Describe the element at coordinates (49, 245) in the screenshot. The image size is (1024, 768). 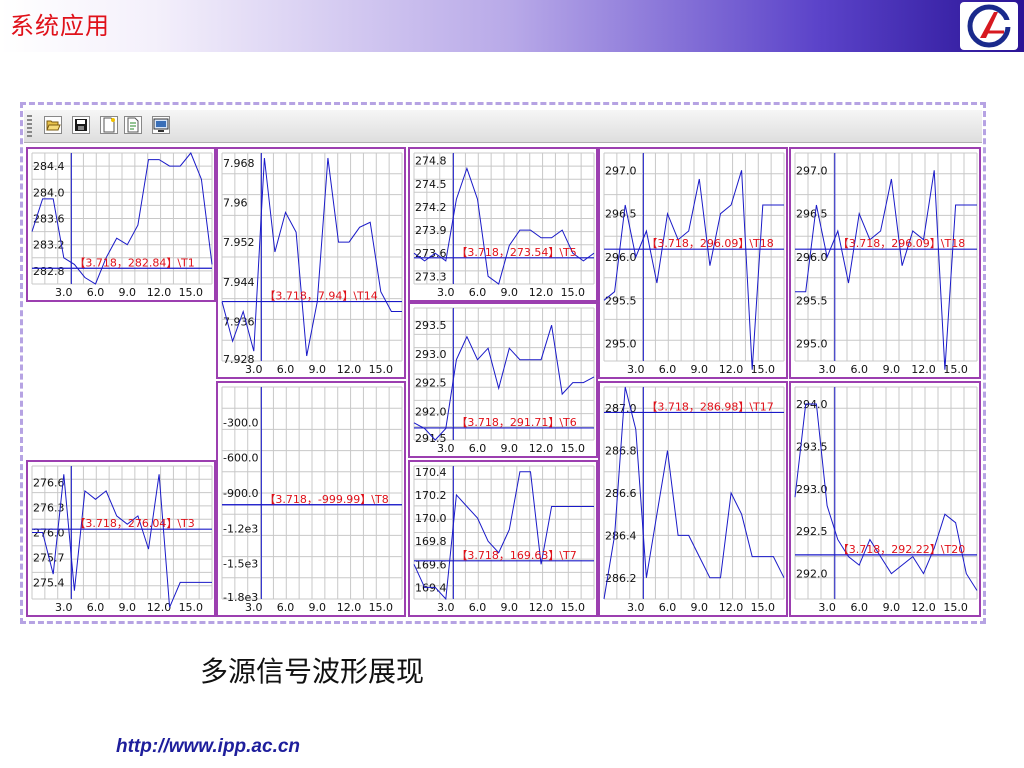
I see `y-tick-label: 283.2` at that location.